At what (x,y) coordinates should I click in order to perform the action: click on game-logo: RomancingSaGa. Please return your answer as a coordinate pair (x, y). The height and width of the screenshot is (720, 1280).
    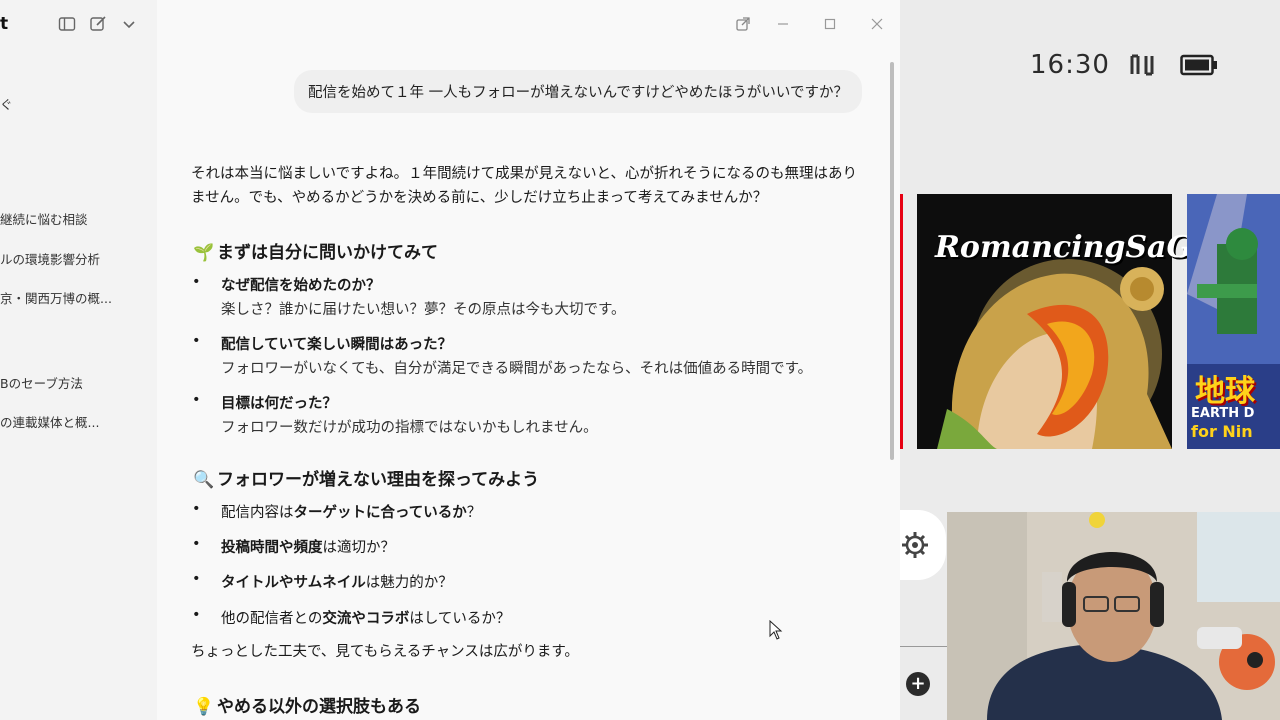
    Looking at the image, I should click on (1073, 247).